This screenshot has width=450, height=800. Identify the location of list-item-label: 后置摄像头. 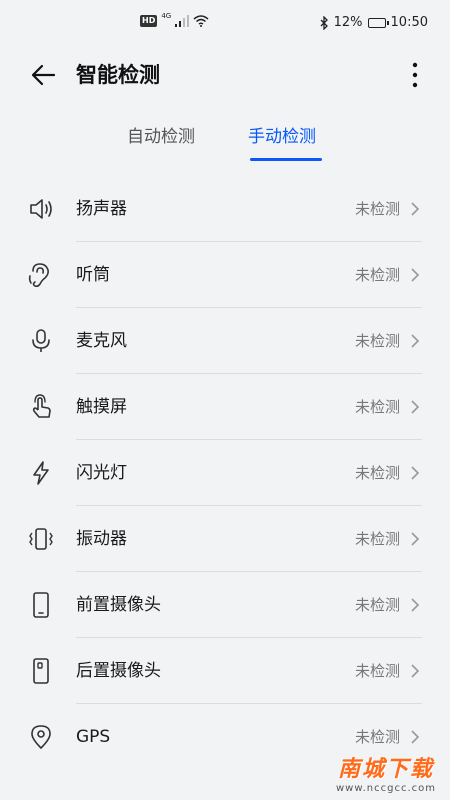
(118, 671).